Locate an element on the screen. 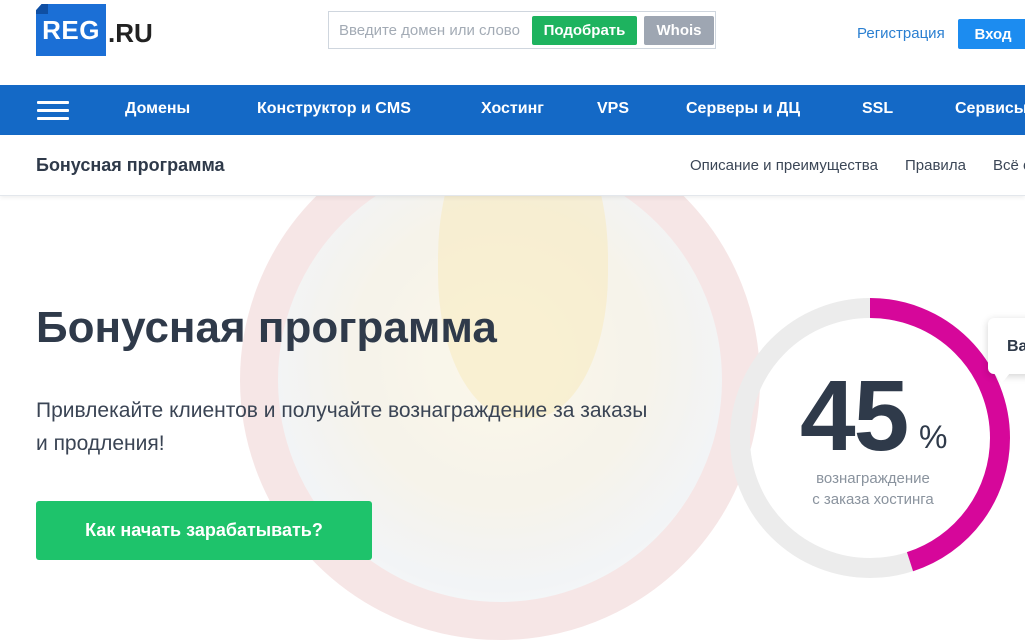  gauge-value: 45 is located at coordinates (854, 416).